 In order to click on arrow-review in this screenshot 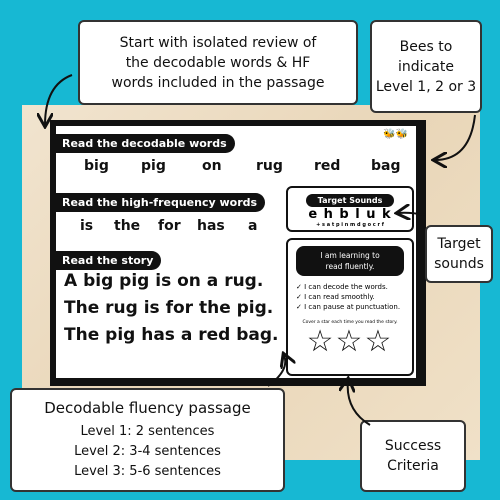, I will do `click(59, 99)`.